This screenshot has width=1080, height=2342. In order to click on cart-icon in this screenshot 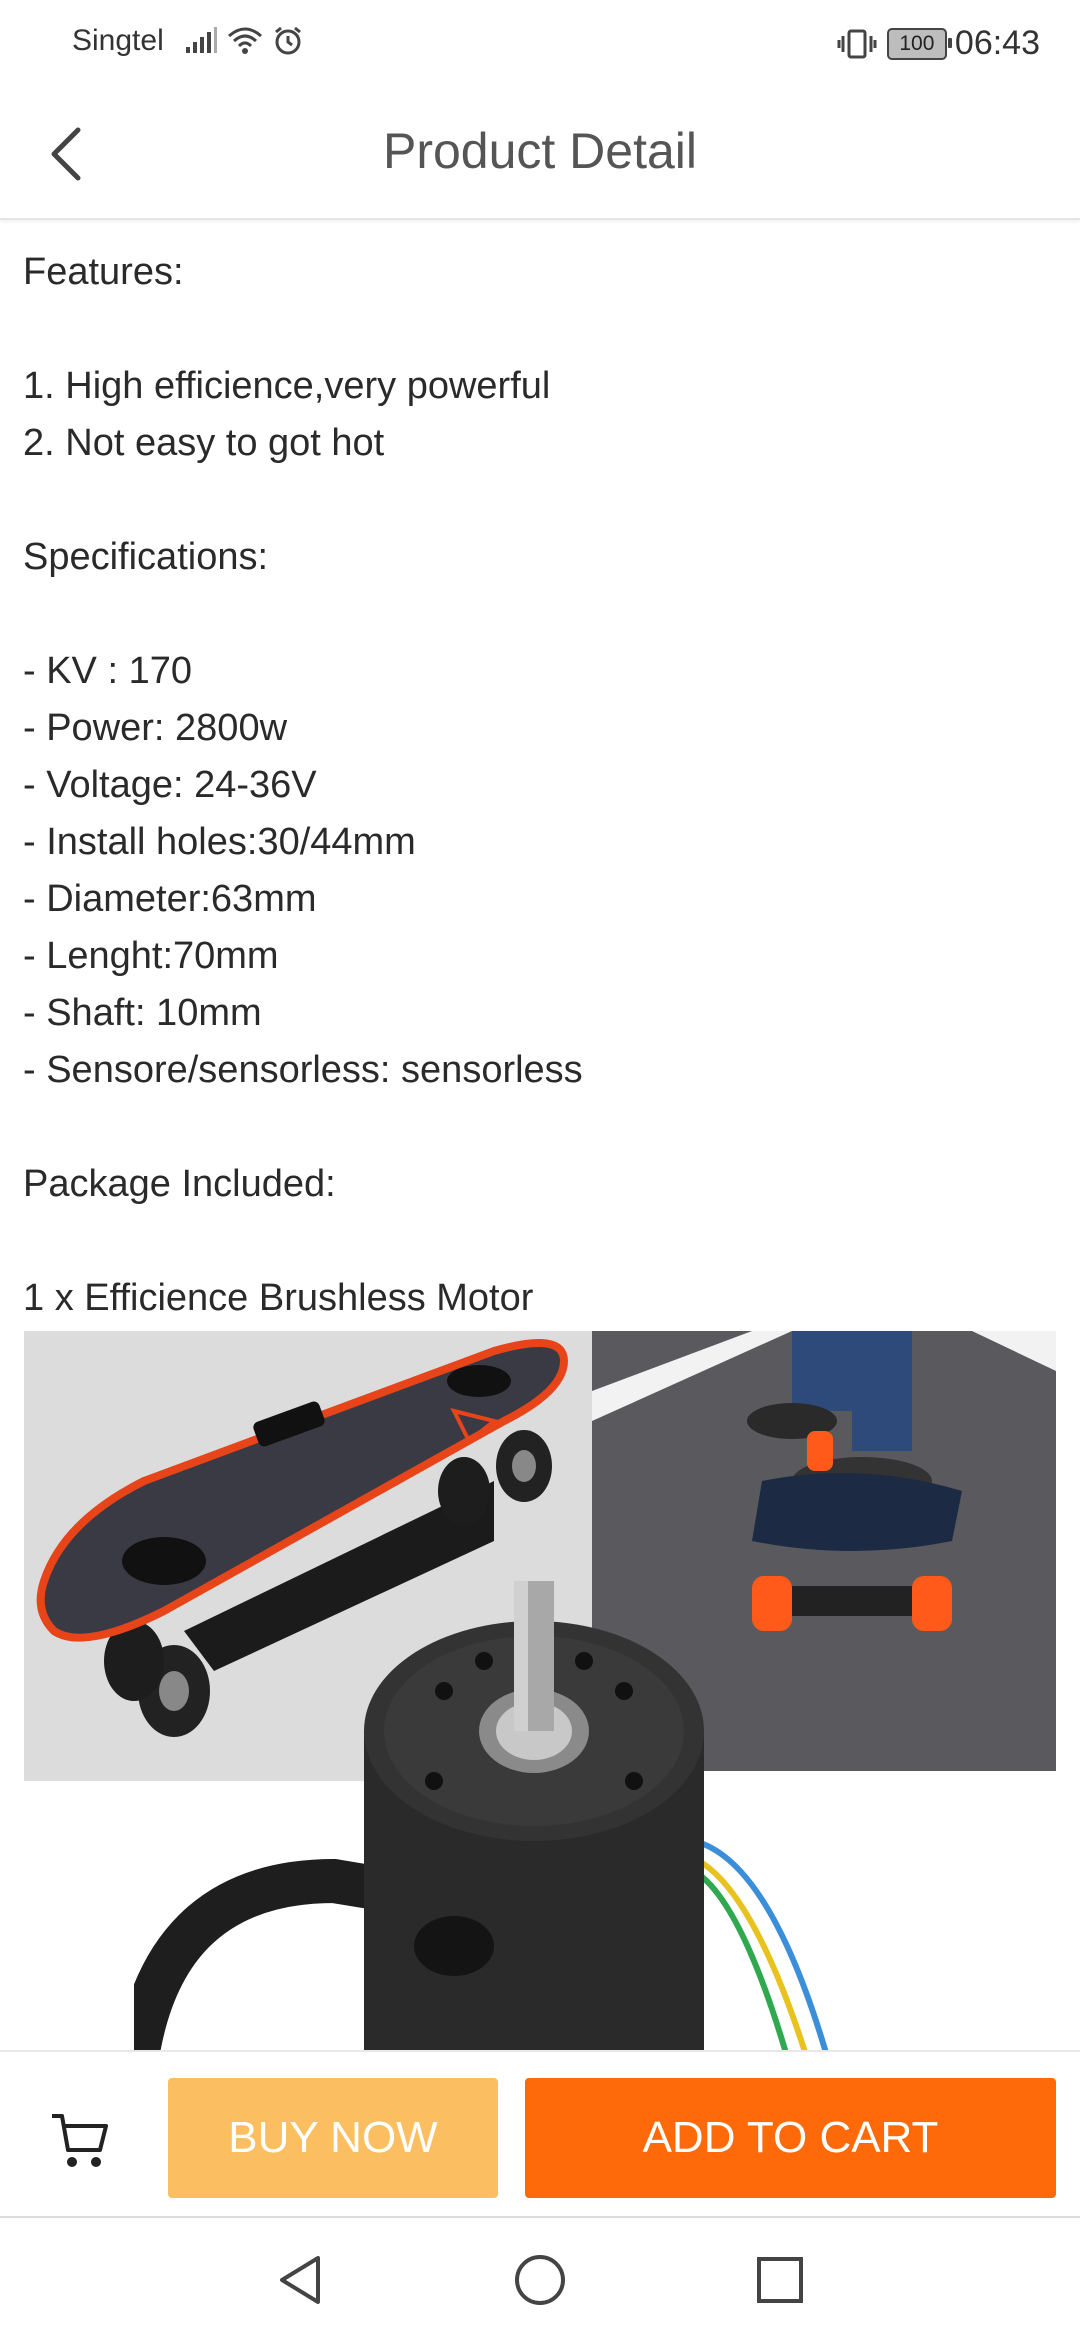, I will do `click(80, 2140)`.